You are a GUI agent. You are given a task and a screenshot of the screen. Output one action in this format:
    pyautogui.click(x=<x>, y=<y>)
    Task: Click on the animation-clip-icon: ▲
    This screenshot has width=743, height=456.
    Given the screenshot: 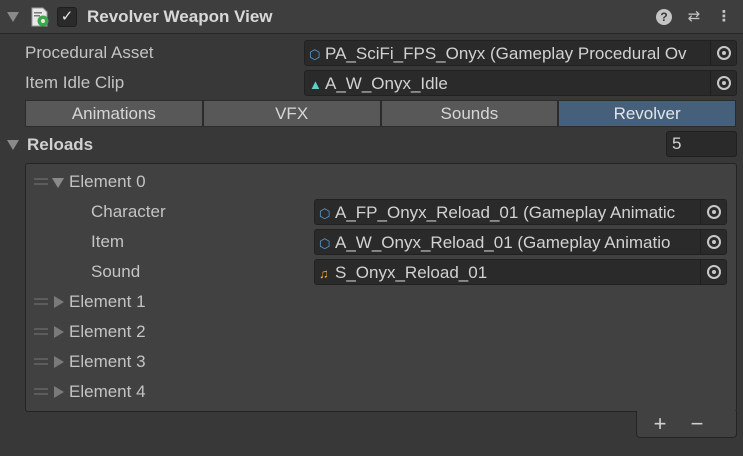 What is the action you would take?
    pyautogui.click(x=315, y=84)
    